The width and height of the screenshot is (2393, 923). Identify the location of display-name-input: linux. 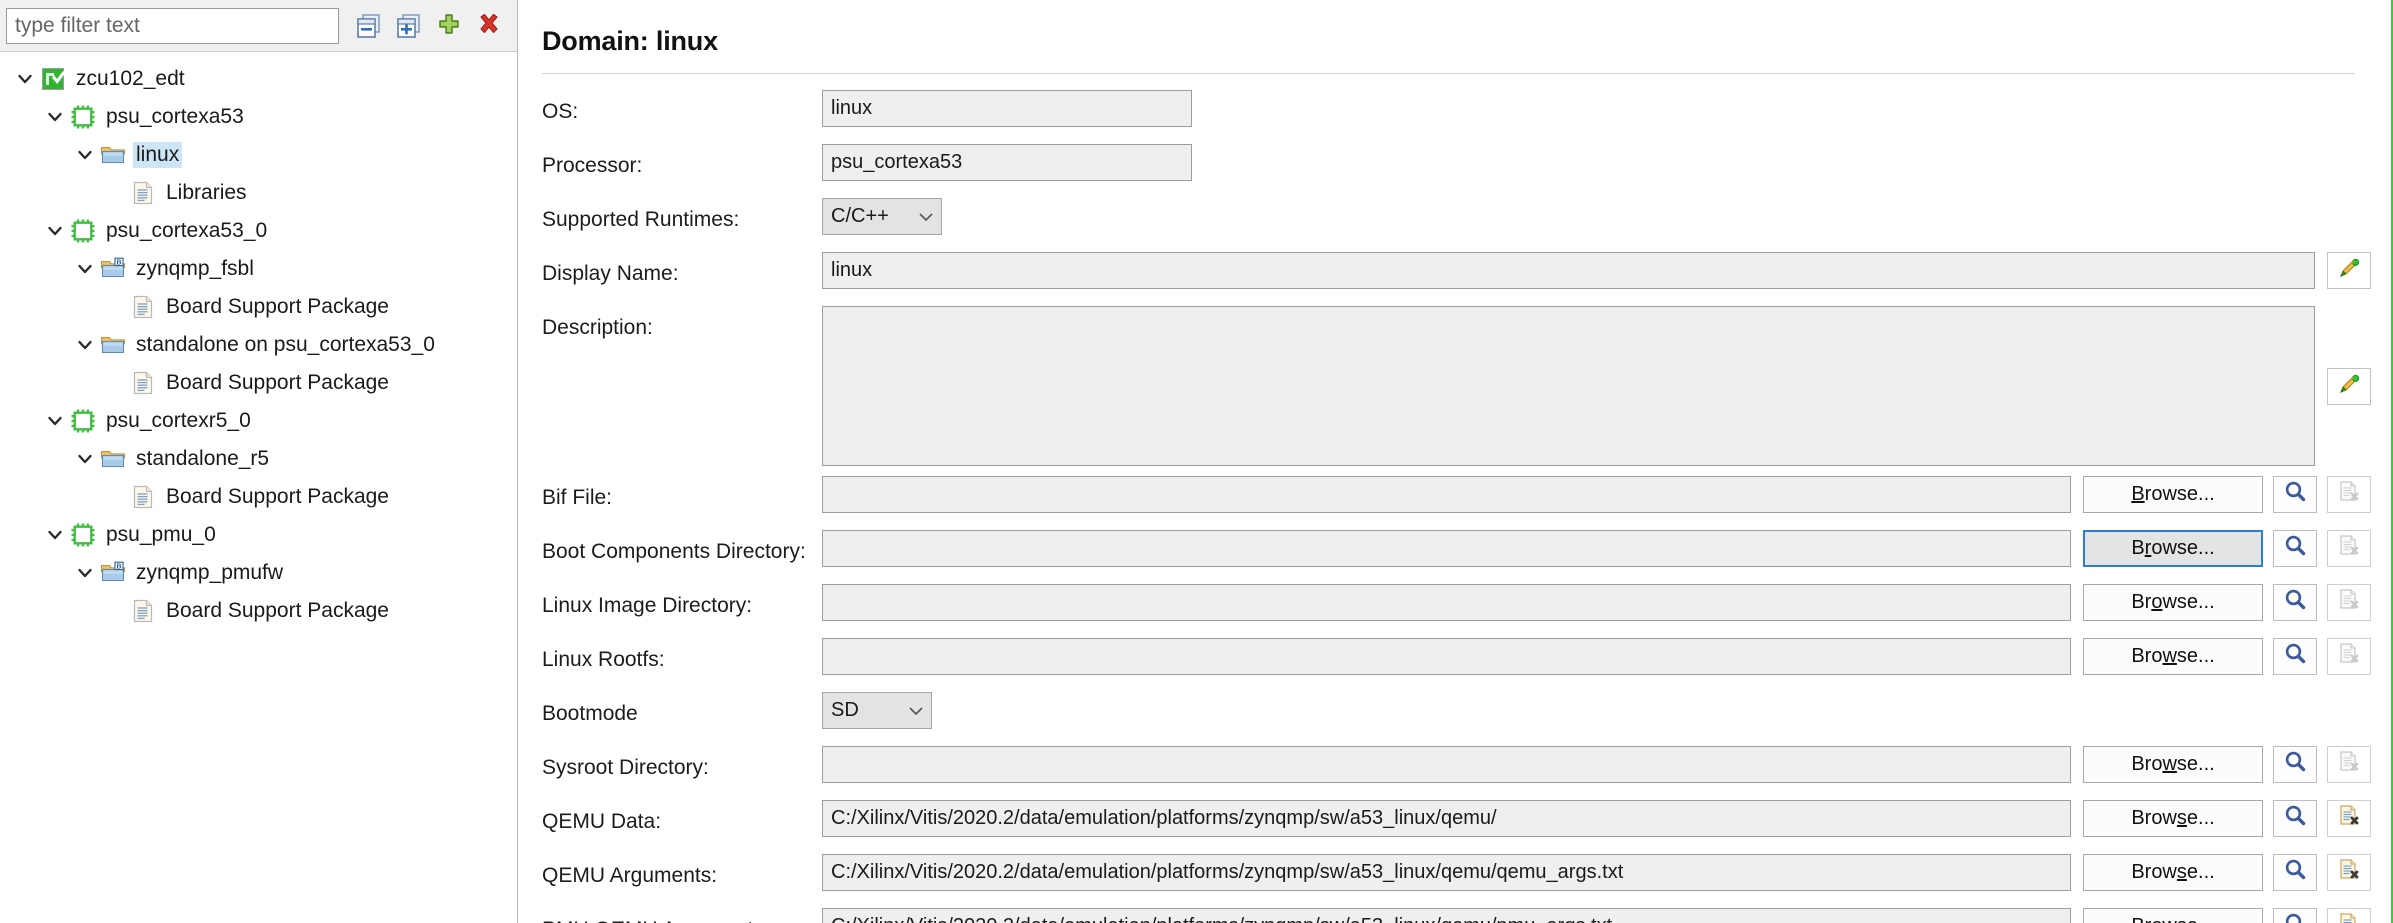
(1568, 270).